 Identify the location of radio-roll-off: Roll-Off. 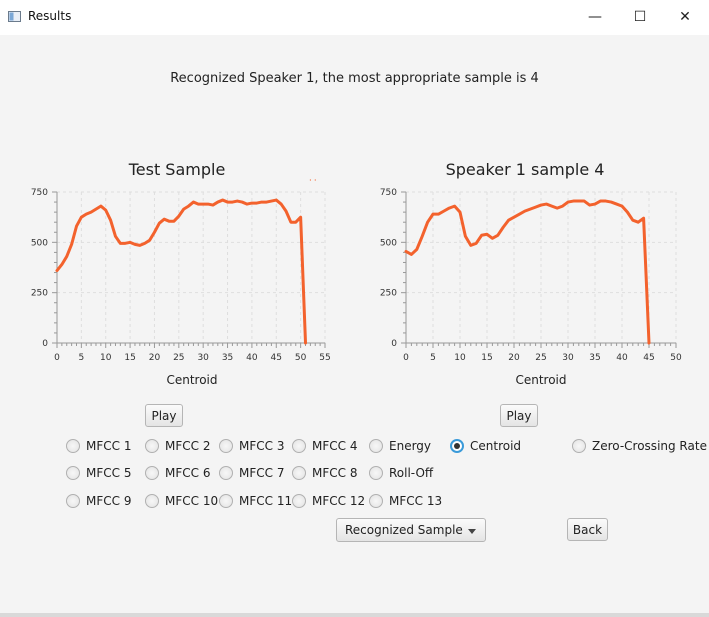
(401, 473).